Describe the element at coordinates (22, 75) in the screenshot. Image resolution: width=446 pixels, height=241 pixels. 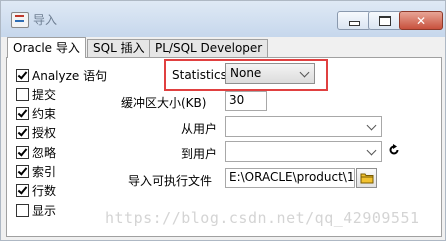
I see `analyze-checkbox` at that location.